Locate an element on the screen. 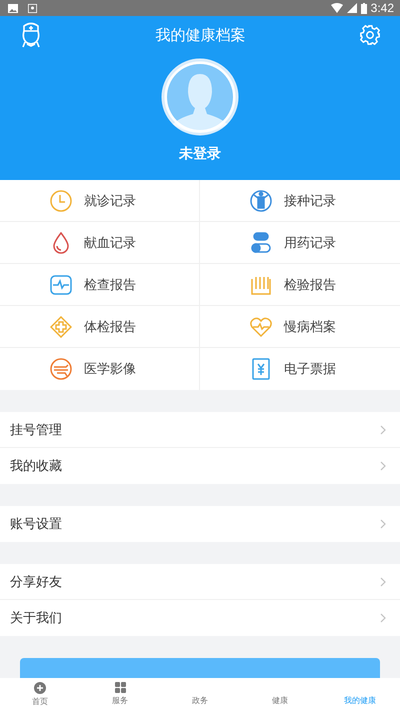  signal-icon is located at coordinates (351, 8).